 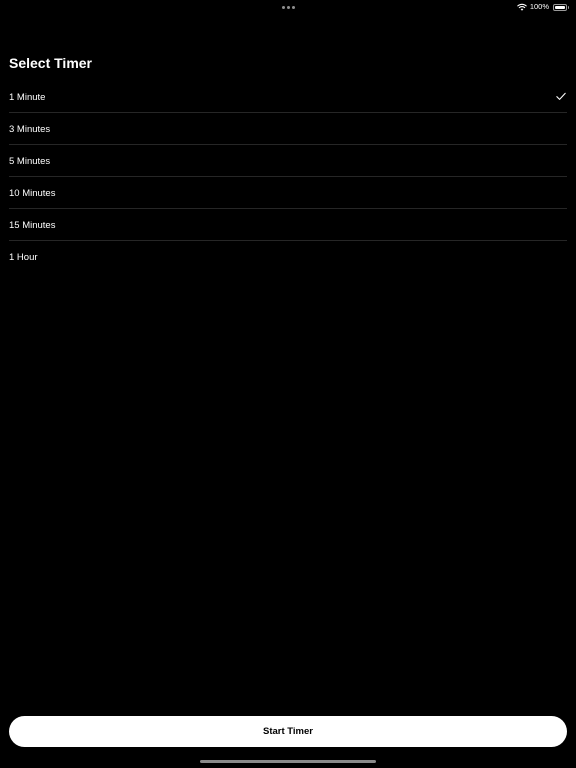 What do you see at coordinates (32, 225) in the screenshot?
I see `timer-option-label: 15 Minutes` at bounding box center [32, 225].